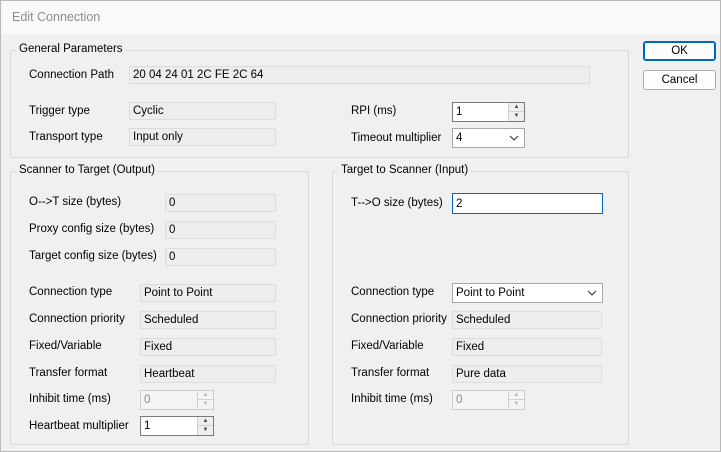 This screenshot has width=721, height=452. I want to click on output-group-legend: Scanner to Target (Output), so click(87, 170).